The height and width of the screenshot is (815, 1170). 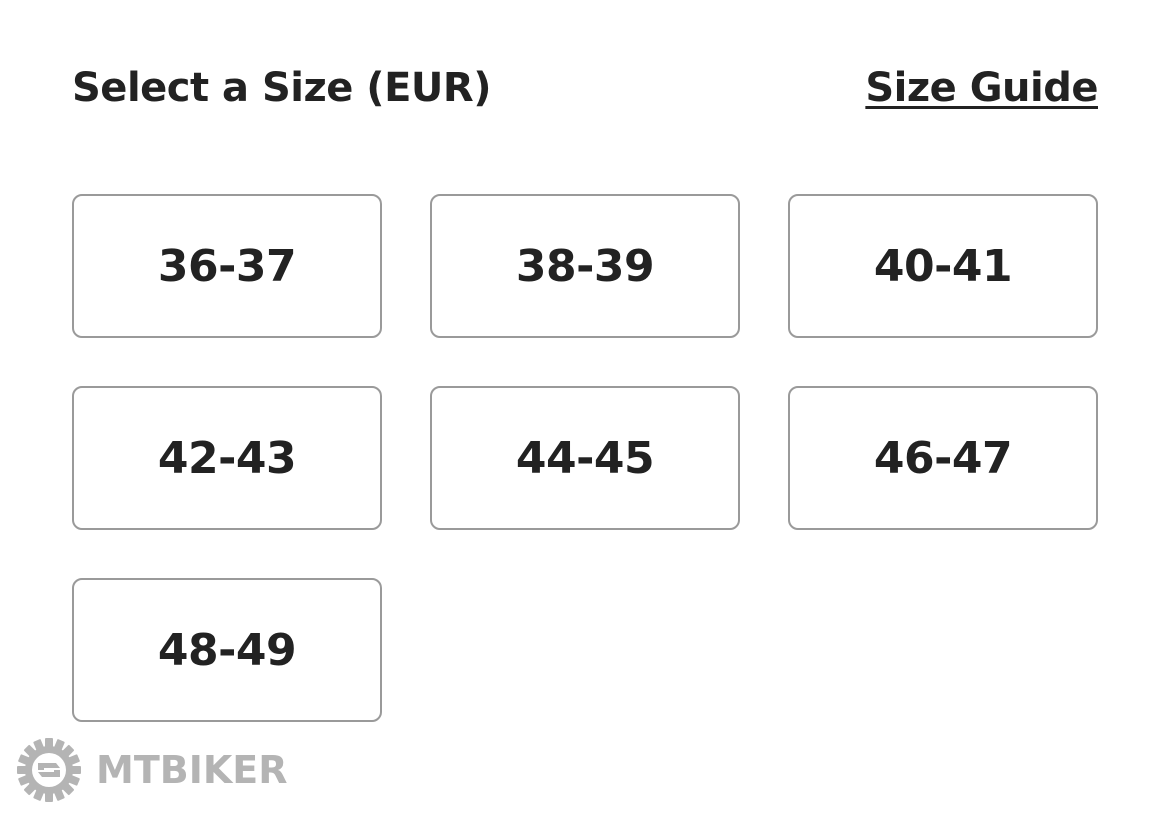 What do you see at coordinates (981, 88) in the screenshot?
I see `size-guide-link: Size Guide` at bounding box center [981, 88].